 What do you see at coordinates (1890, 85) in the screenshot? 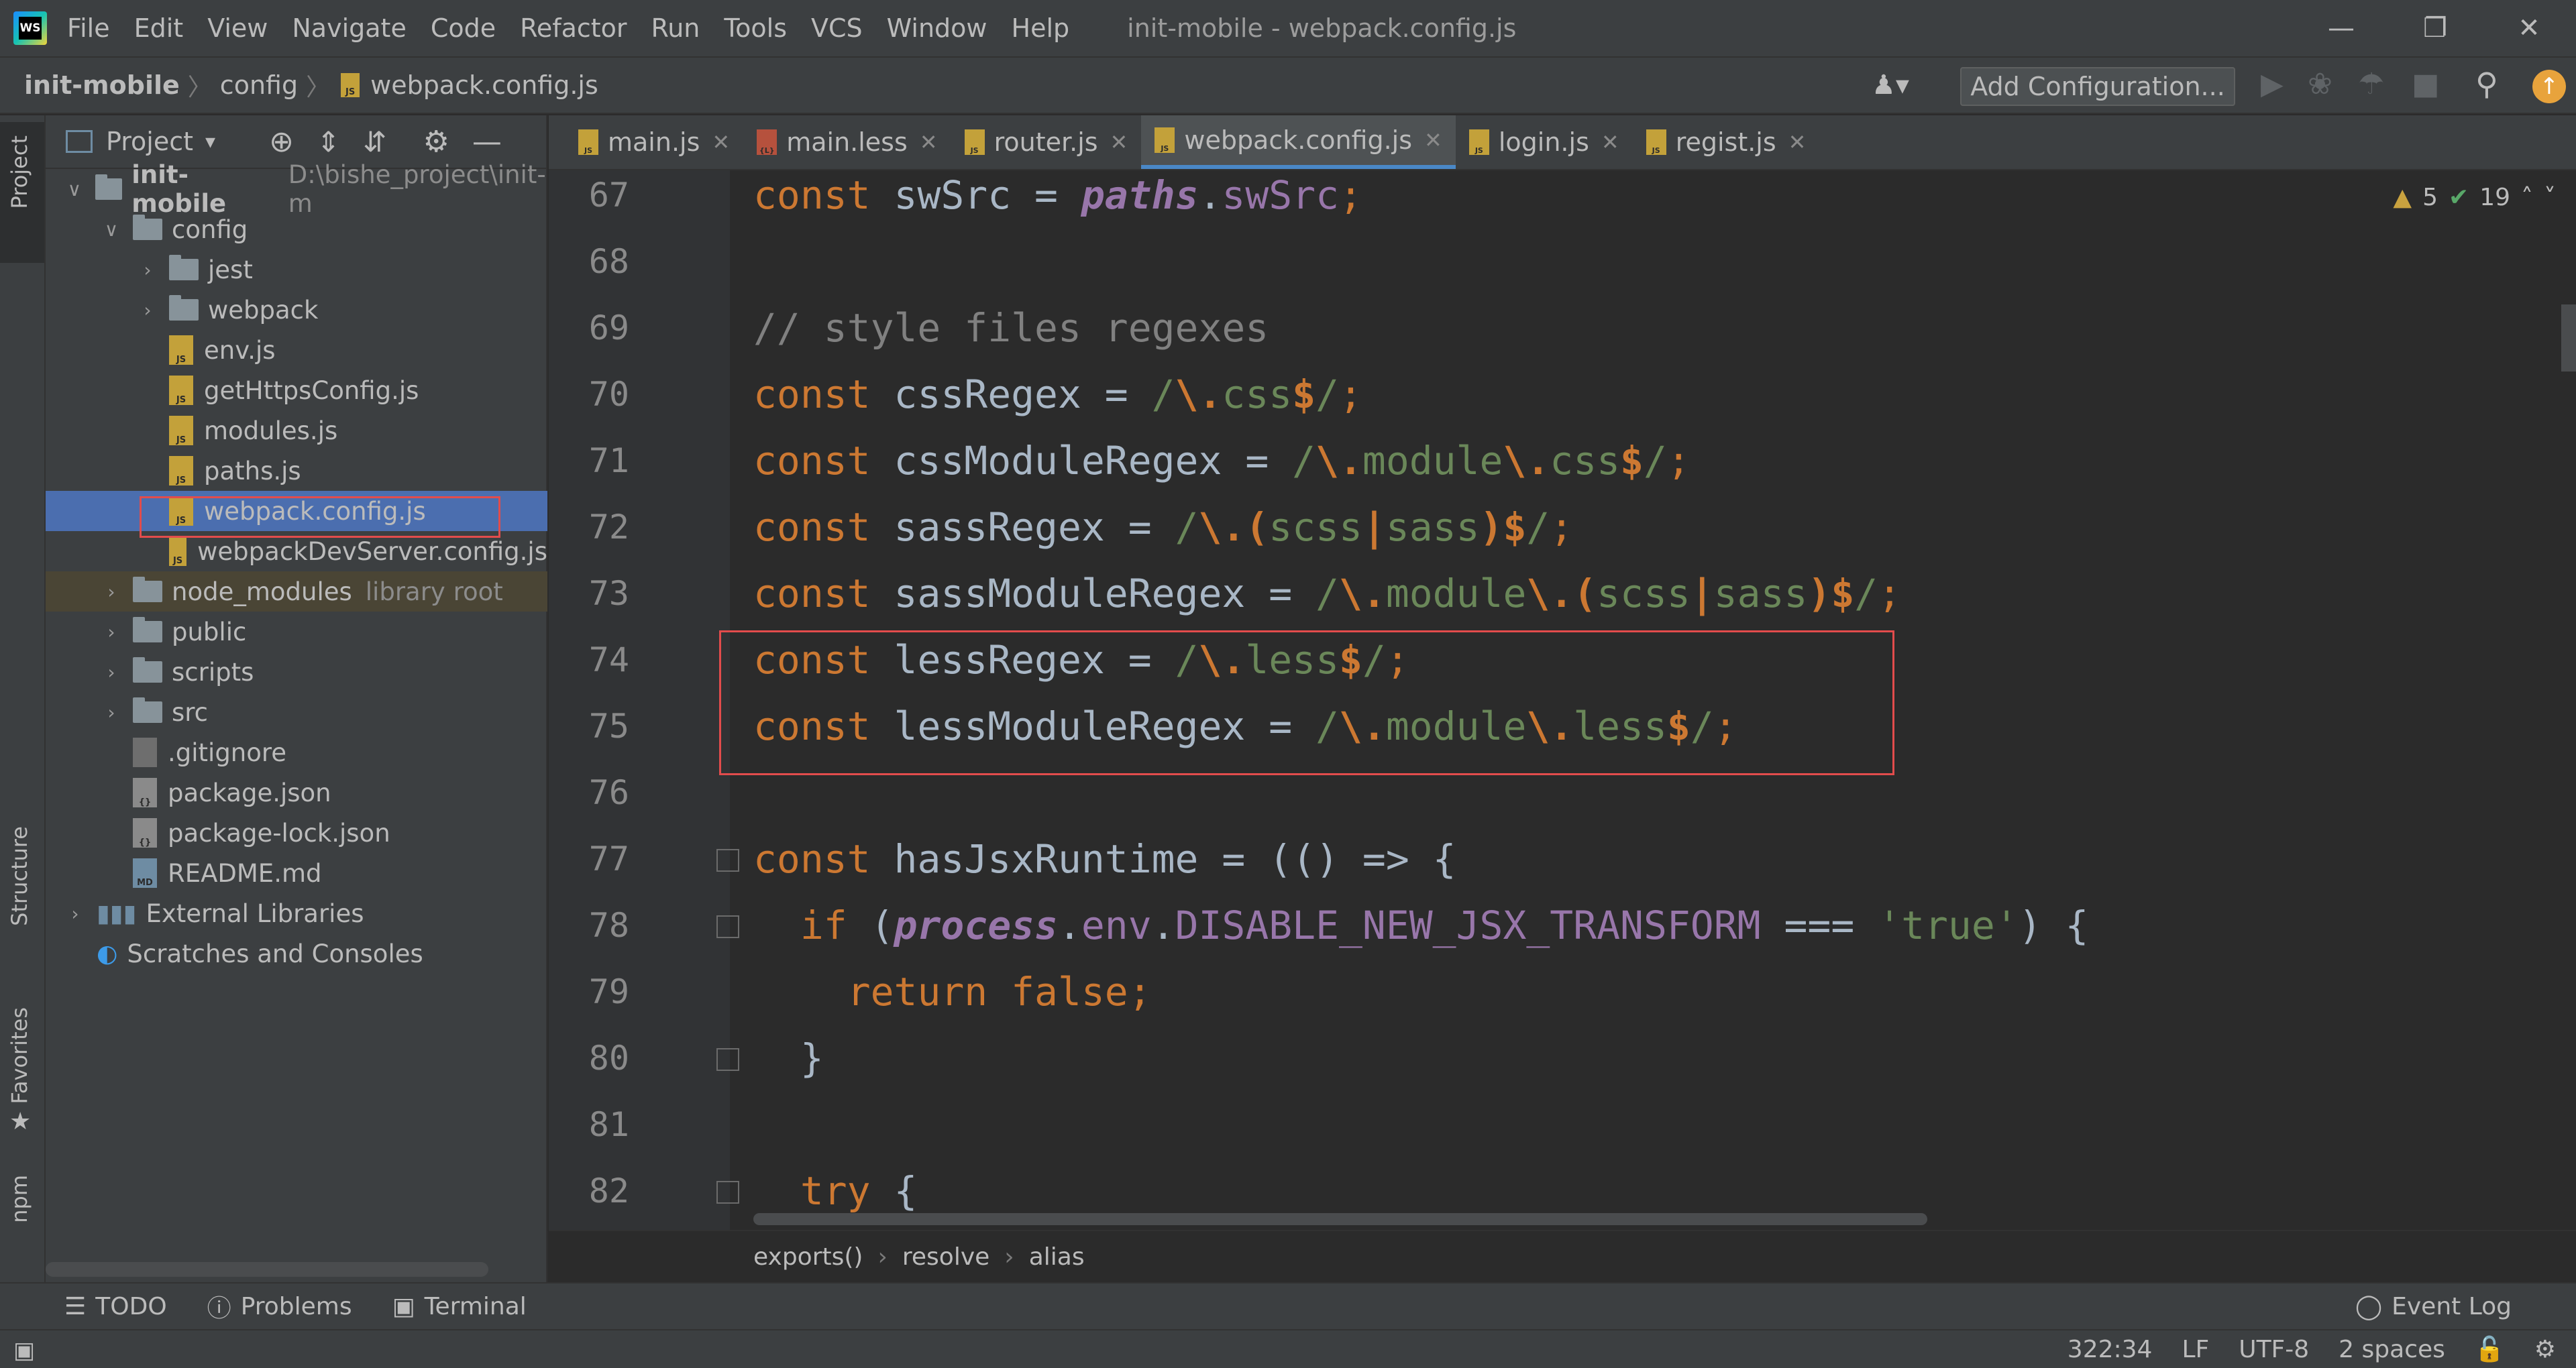
I see `user-icon: ♟▾` at bounding box center [1890, 85].